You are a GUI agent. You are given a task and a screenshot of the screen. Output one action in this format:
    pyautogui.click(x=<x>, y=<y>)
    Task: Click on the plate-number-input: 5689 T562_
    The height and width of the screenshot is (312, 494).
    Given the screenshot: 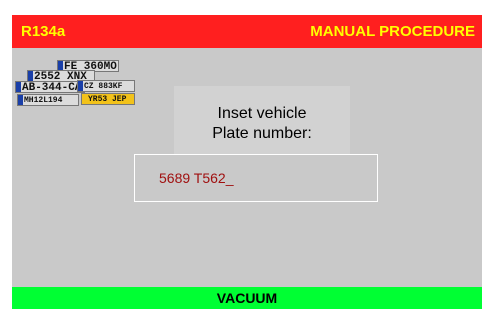 What is the action you would take?
    pyautogui.click(x=256, y=178)
    